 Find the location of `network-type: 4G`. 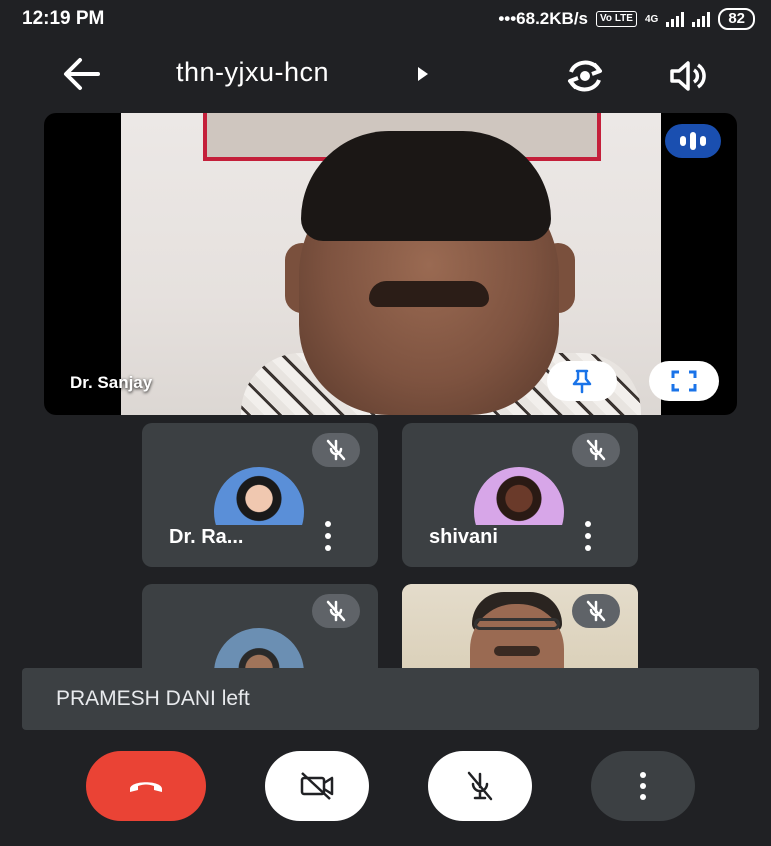

network-type: 4G is located at coordinates (651, 19).